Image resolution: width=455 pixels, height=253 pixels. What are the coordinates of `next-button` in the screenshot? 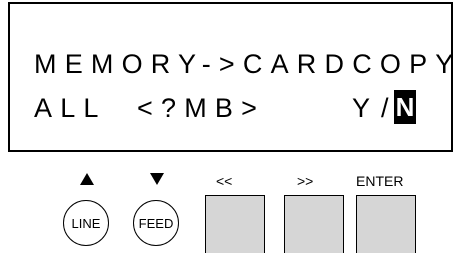 It's located at (314, 224).